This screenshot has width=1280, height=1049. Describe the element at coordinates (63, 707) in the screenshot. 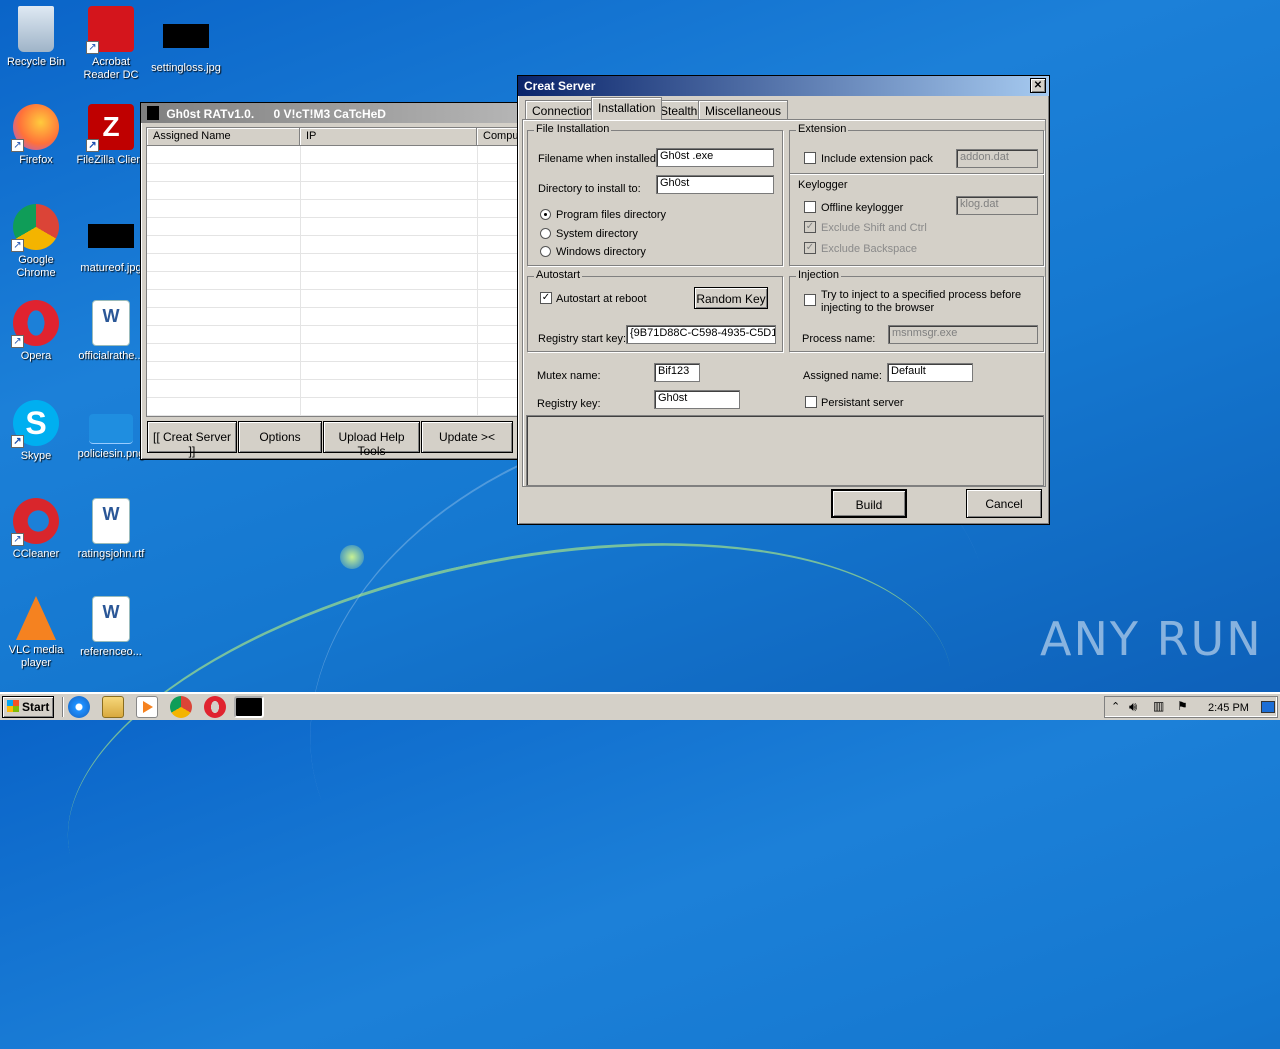

I see `taskbar-divider` at that location.